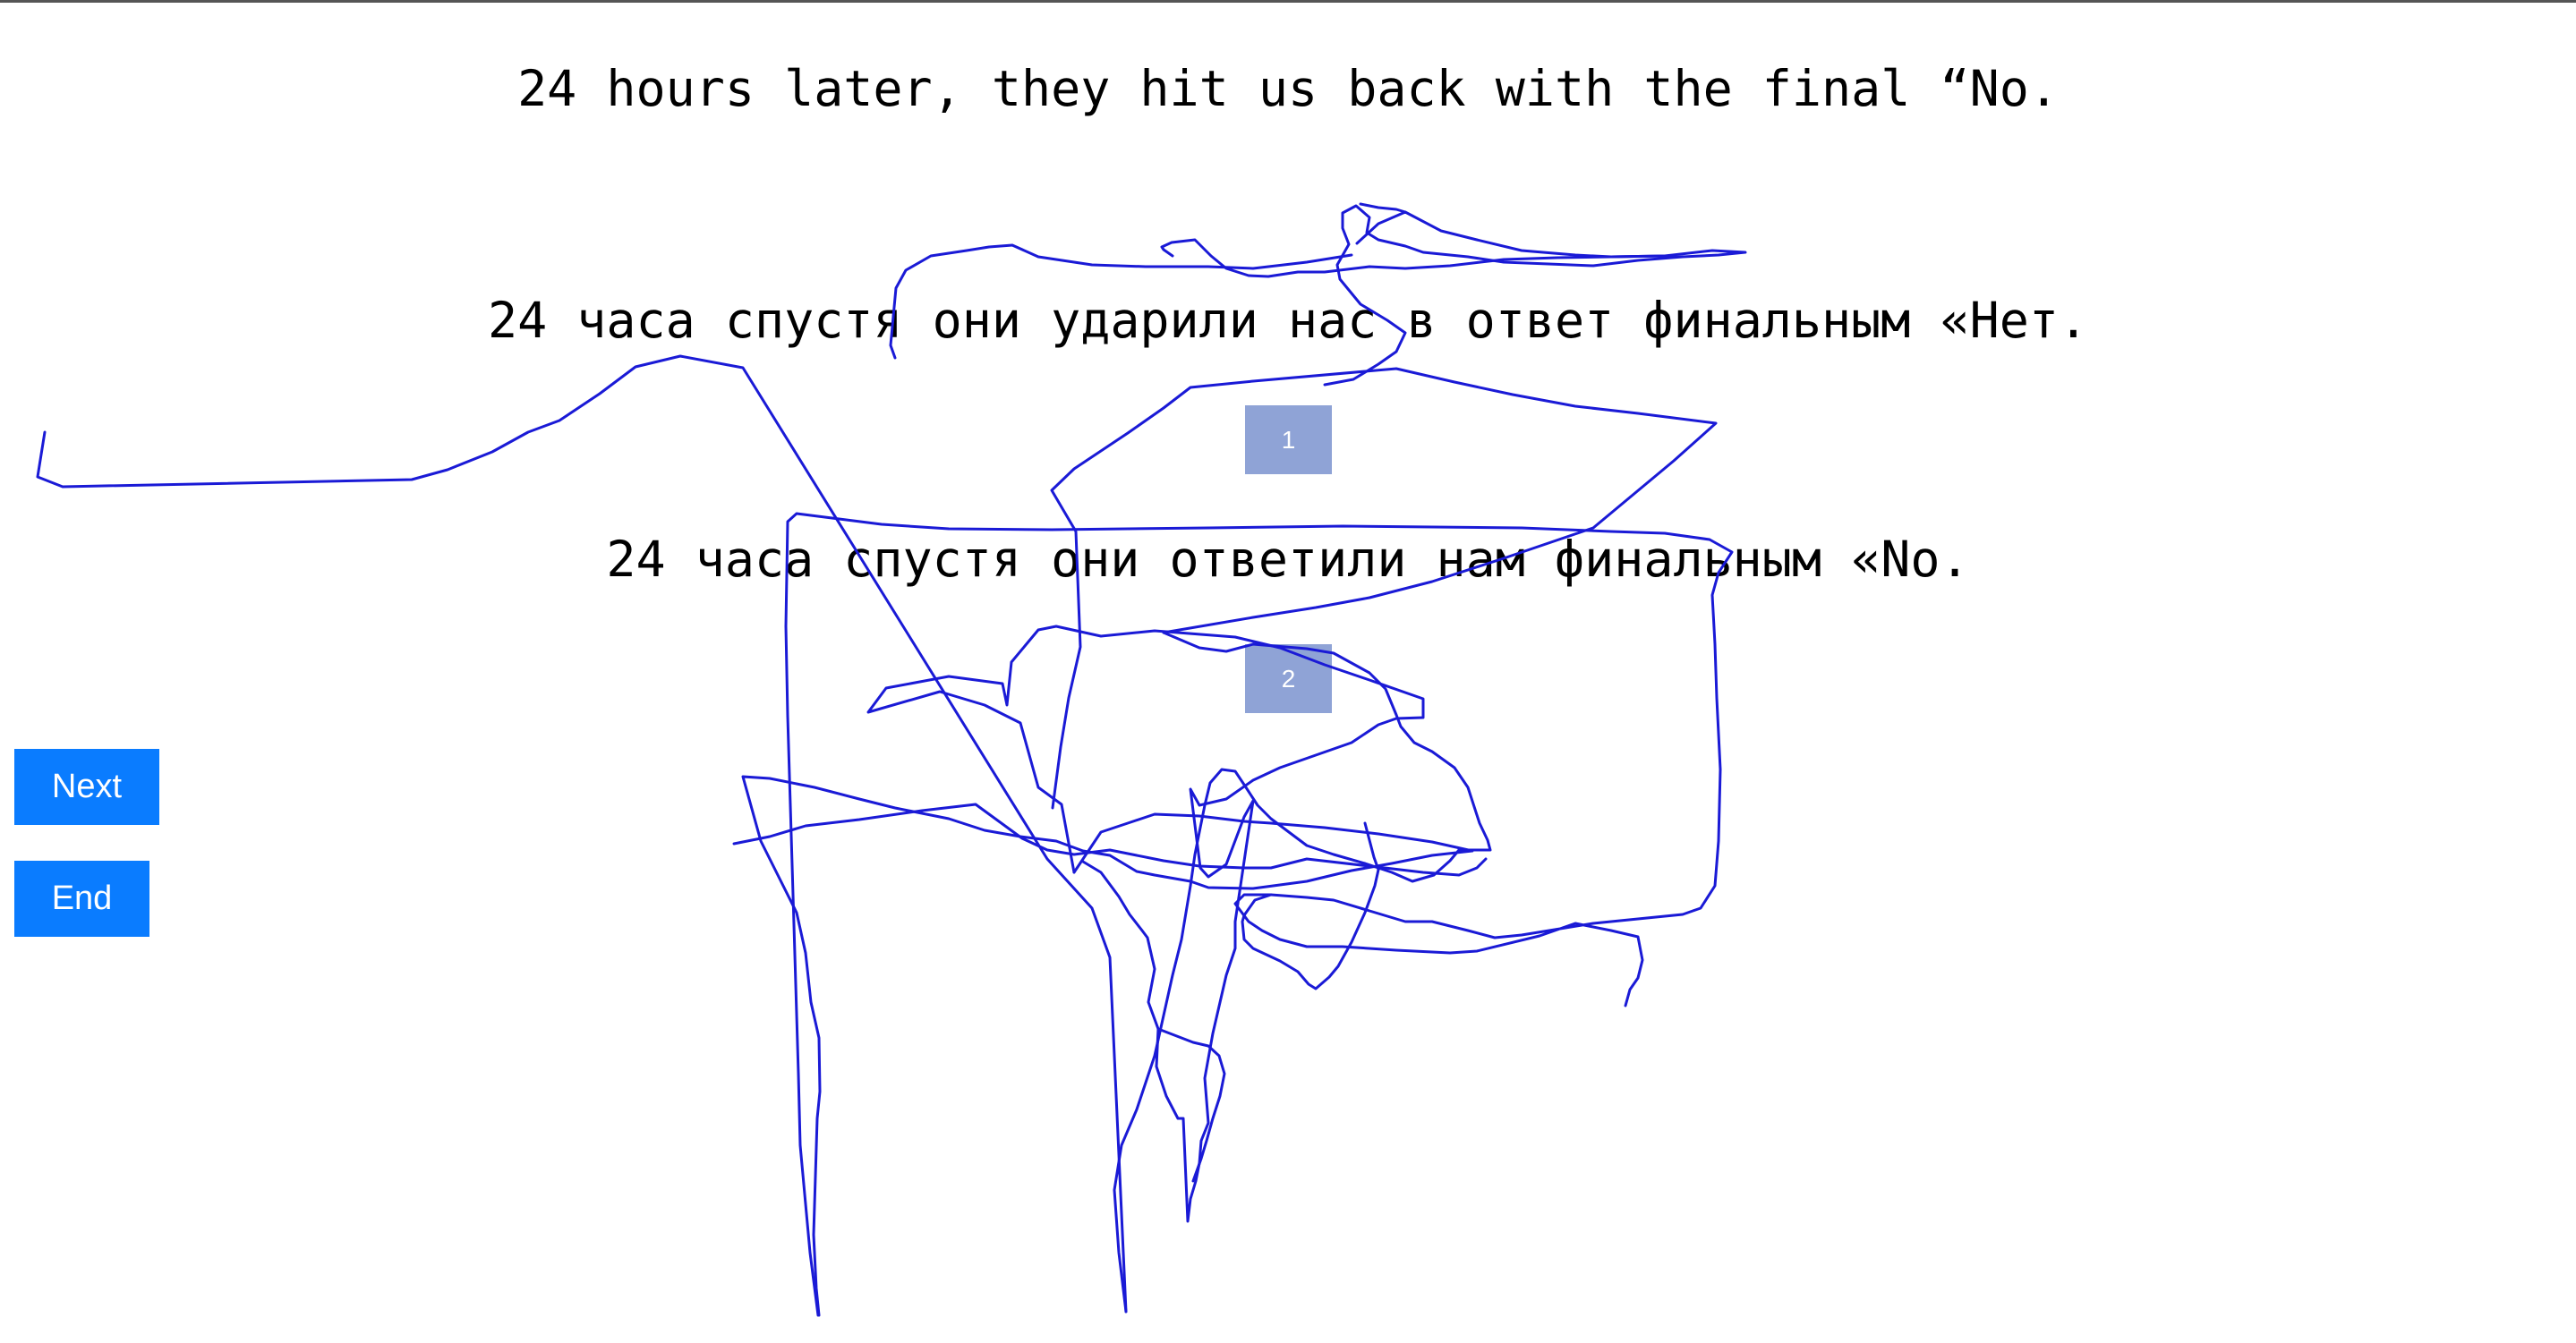  What do you see at coordinates (1288, 678) in the screenshot?
I see `choice-2-button: 2` at bounding box center [1288, 678].